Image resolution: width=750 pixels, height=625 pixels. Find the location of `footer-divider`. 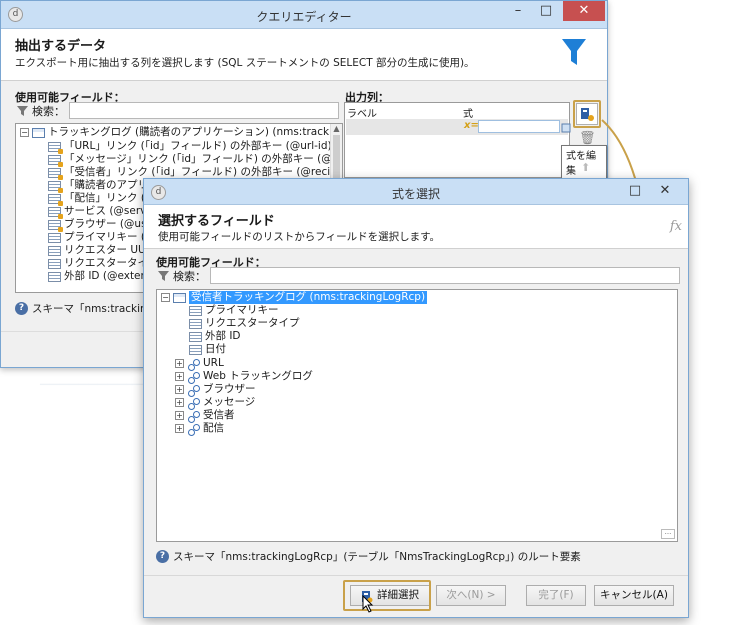

footer-divider is located at coordinates (416, 575).